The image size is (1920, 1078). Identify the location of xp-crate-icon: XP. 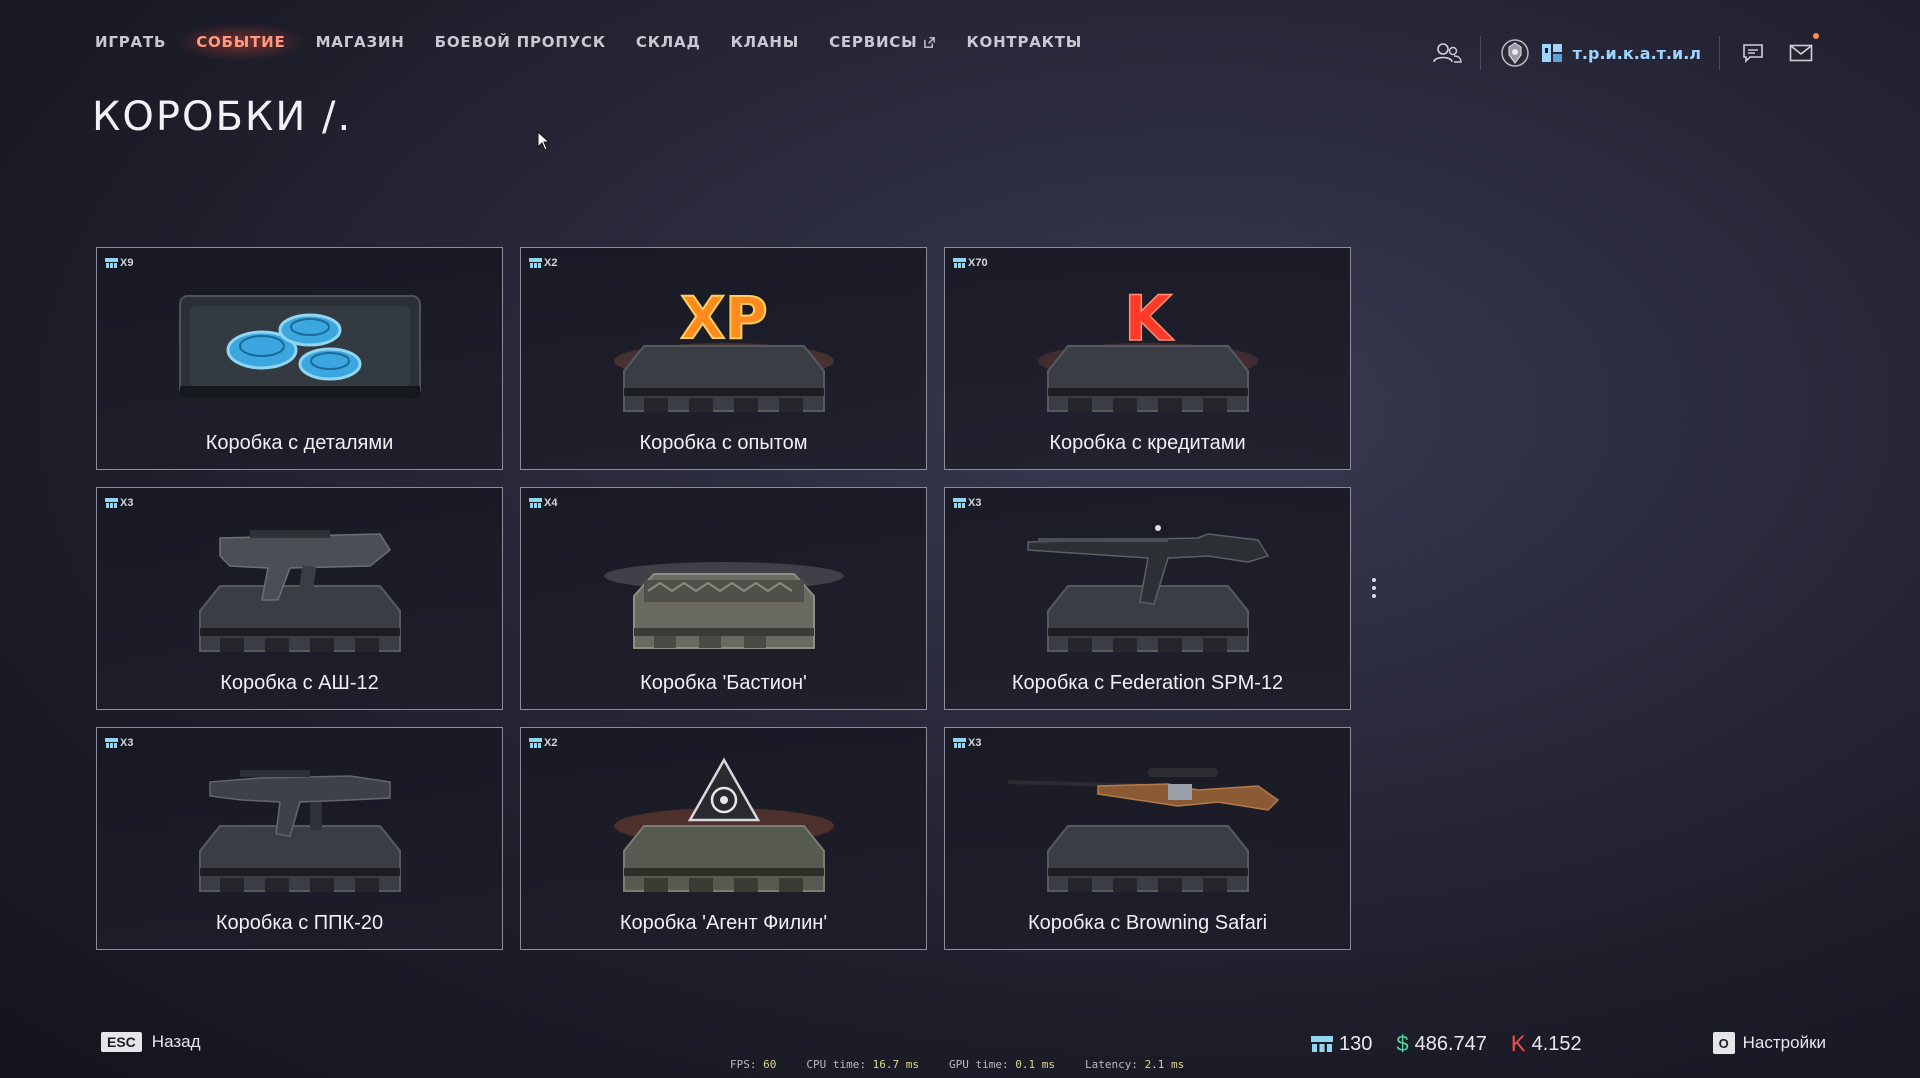
(723, 347).